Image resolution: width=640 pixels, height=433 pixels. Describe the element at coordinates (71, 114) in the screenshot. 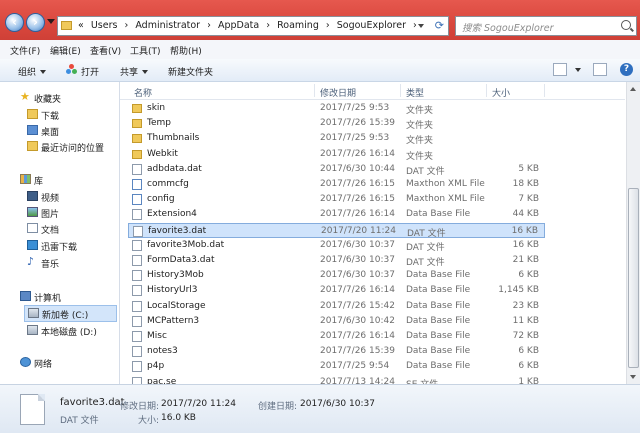

I see `nav-downloads: 下载` at that location.